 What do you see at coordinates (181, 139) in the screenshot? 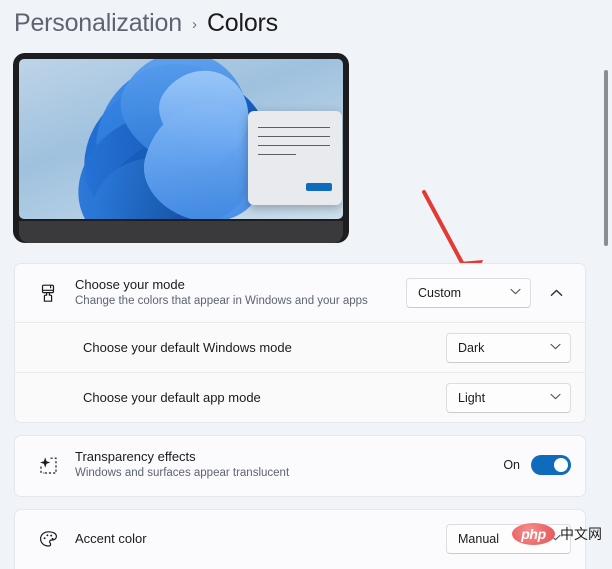
I see `device-screen` at bounding box center [181, 139].